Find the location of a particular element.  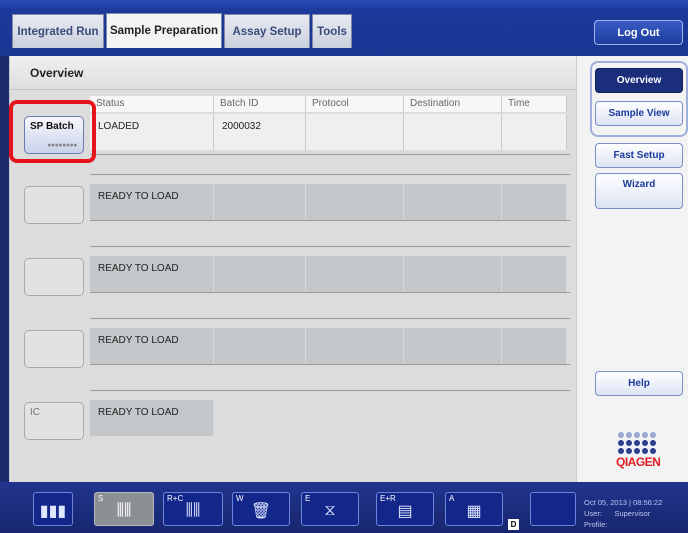

assay-plate-icon: ▦ is located at coordinates (474, 511).